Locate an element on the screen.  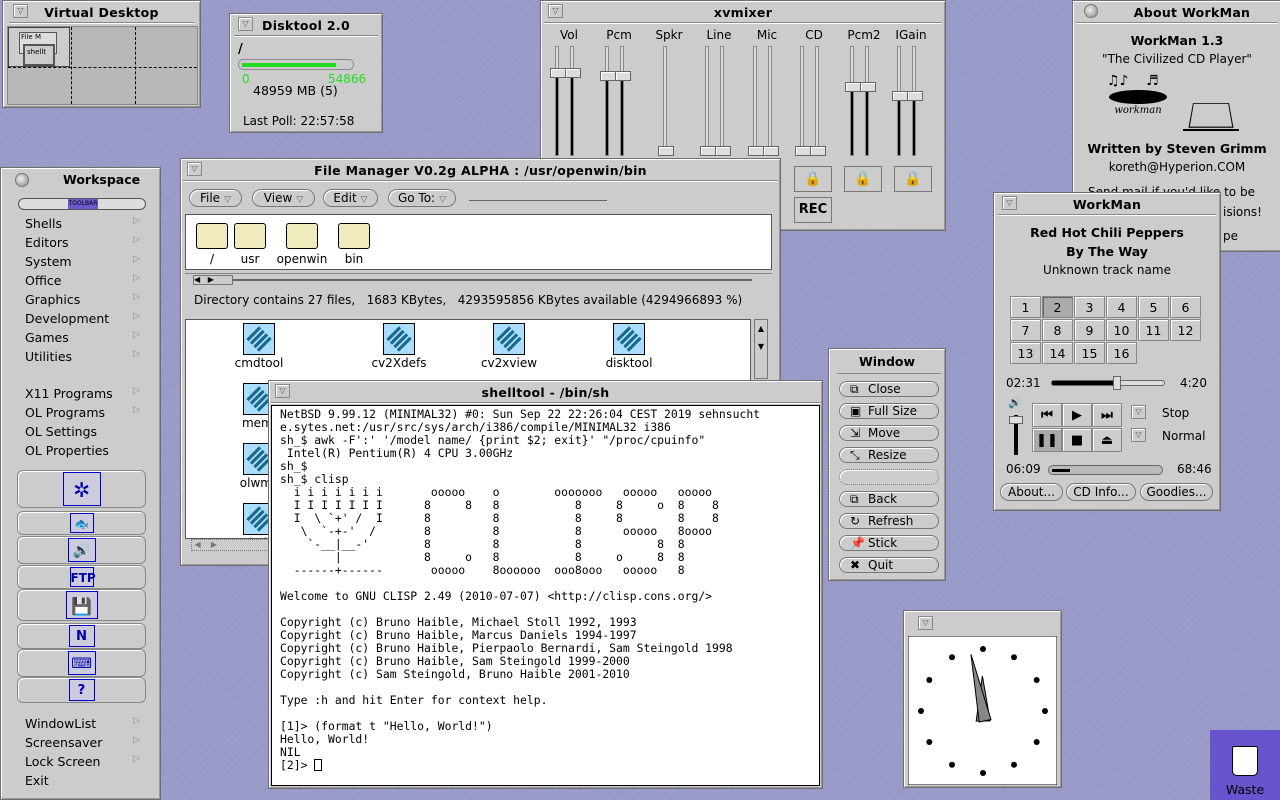
window-menu-close: ⧉ Close is located at coordinates (889, 389).